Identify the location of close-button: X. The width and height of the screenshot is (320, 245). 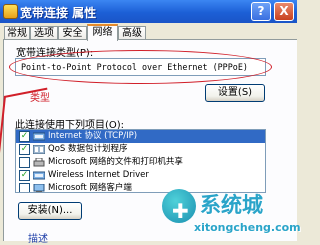
(284, 11).